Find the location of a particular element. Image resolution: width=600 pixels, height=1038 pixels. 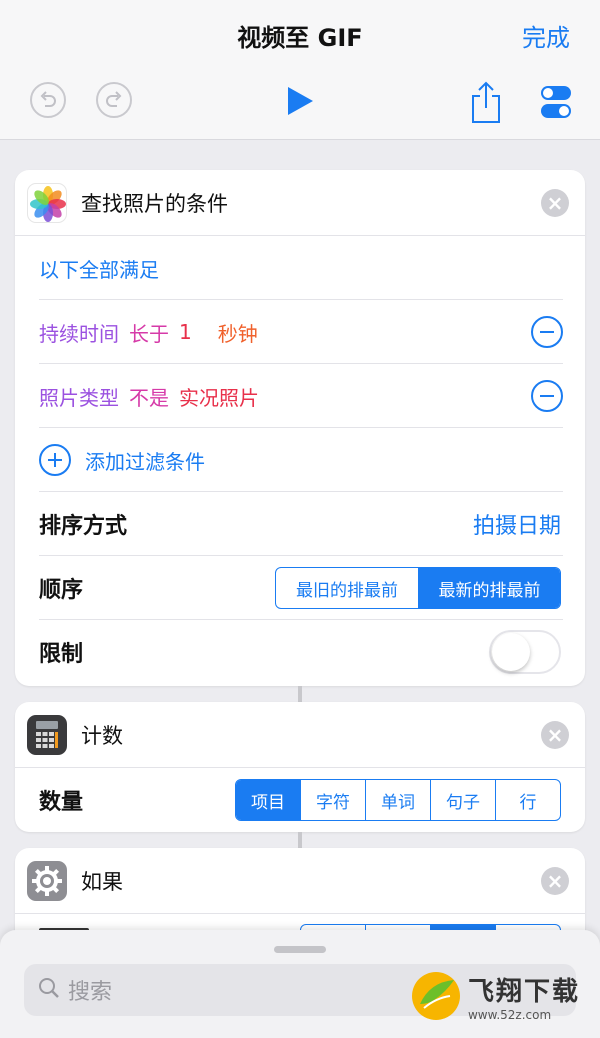

watermark-logo-icon is located at coordinates (435, 996).